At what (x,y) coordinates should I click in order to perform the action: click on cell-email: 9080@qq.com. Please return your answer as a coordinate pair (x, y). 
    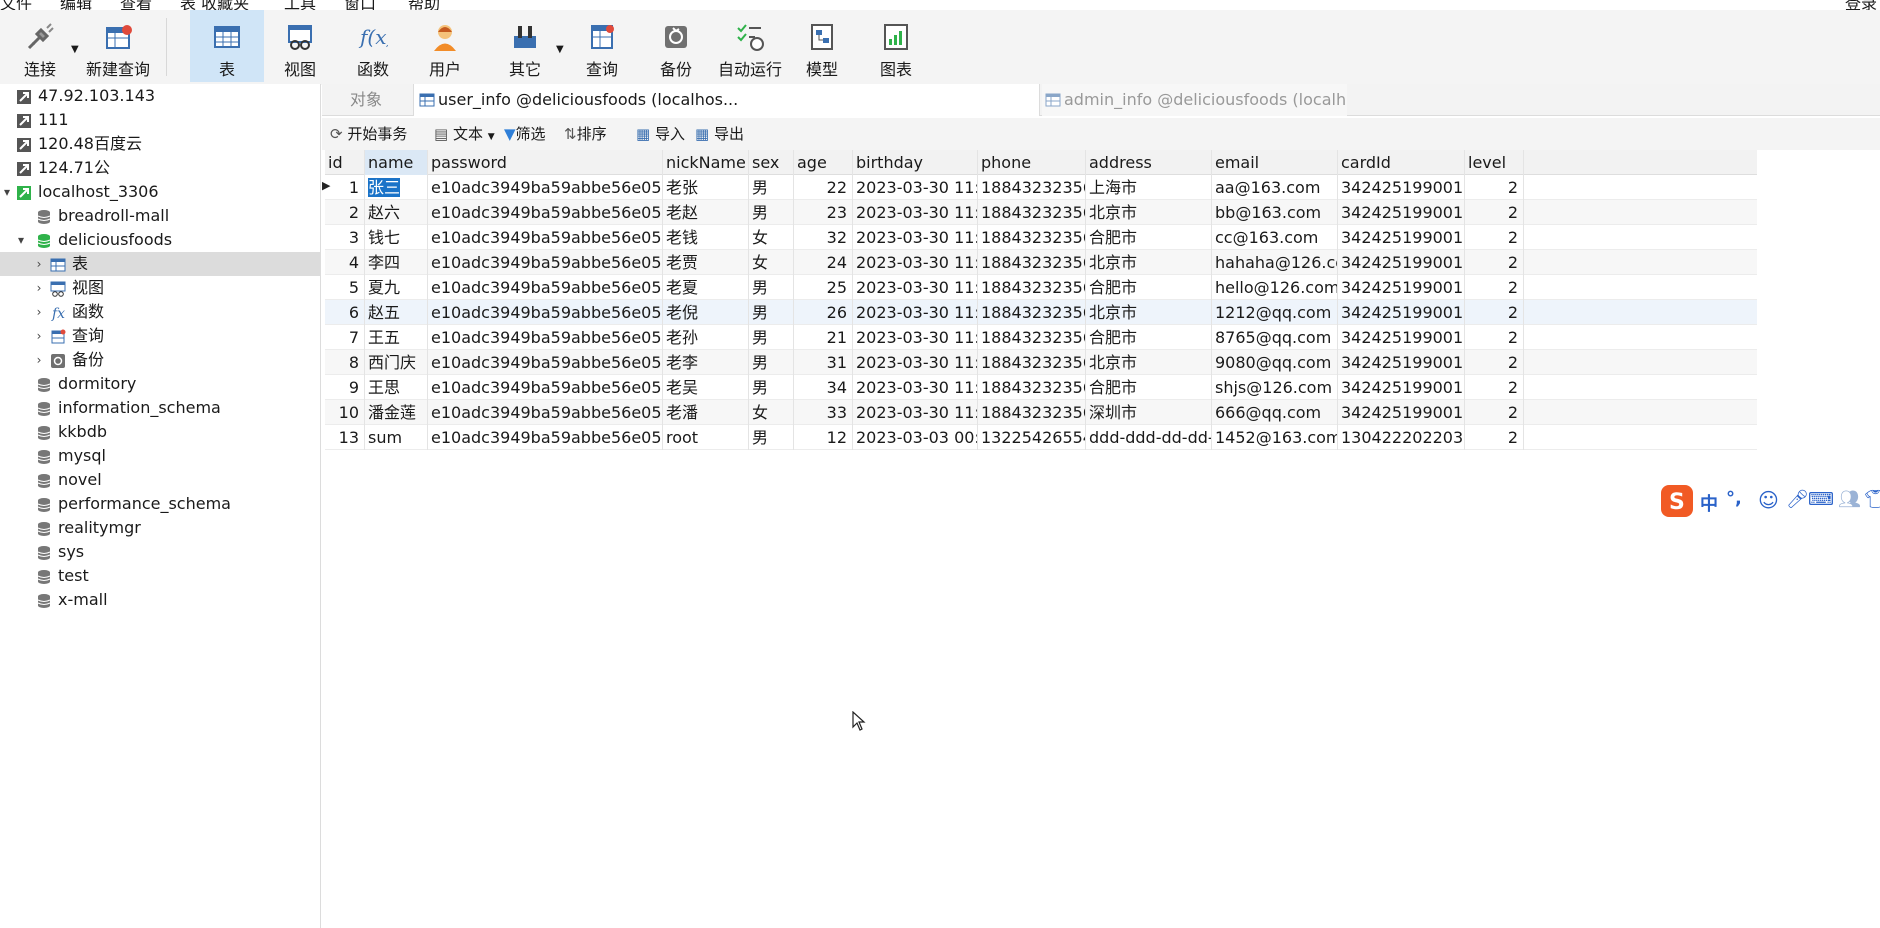
    Looking at the image, I should click on (1275, 362).